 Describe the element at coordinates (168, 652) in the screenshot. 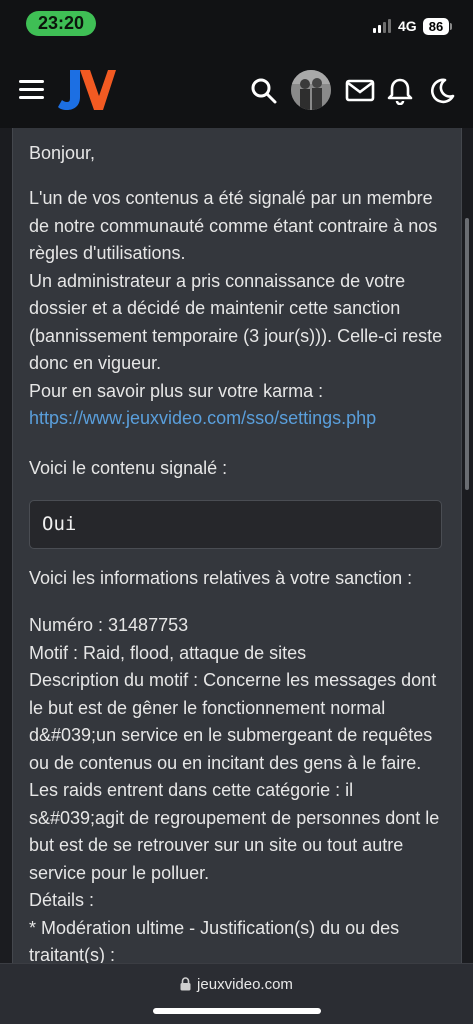

I see `sanction-reason: Motif : Raid, flood, attaque de sites` at that location.